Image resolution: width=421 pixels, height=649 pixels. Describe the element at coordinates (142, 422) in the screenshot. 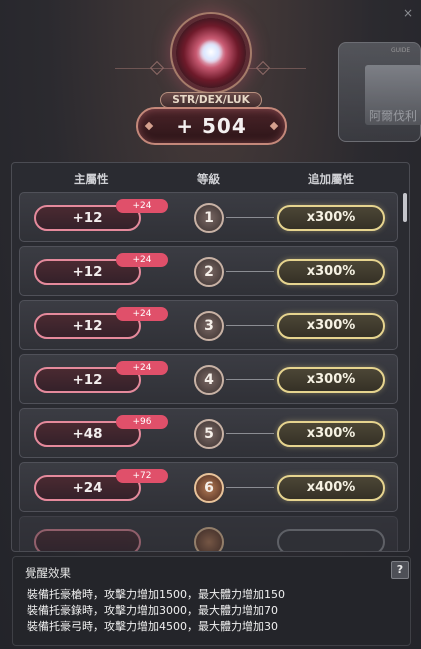

I see `bonus-badge: +96` at that location.